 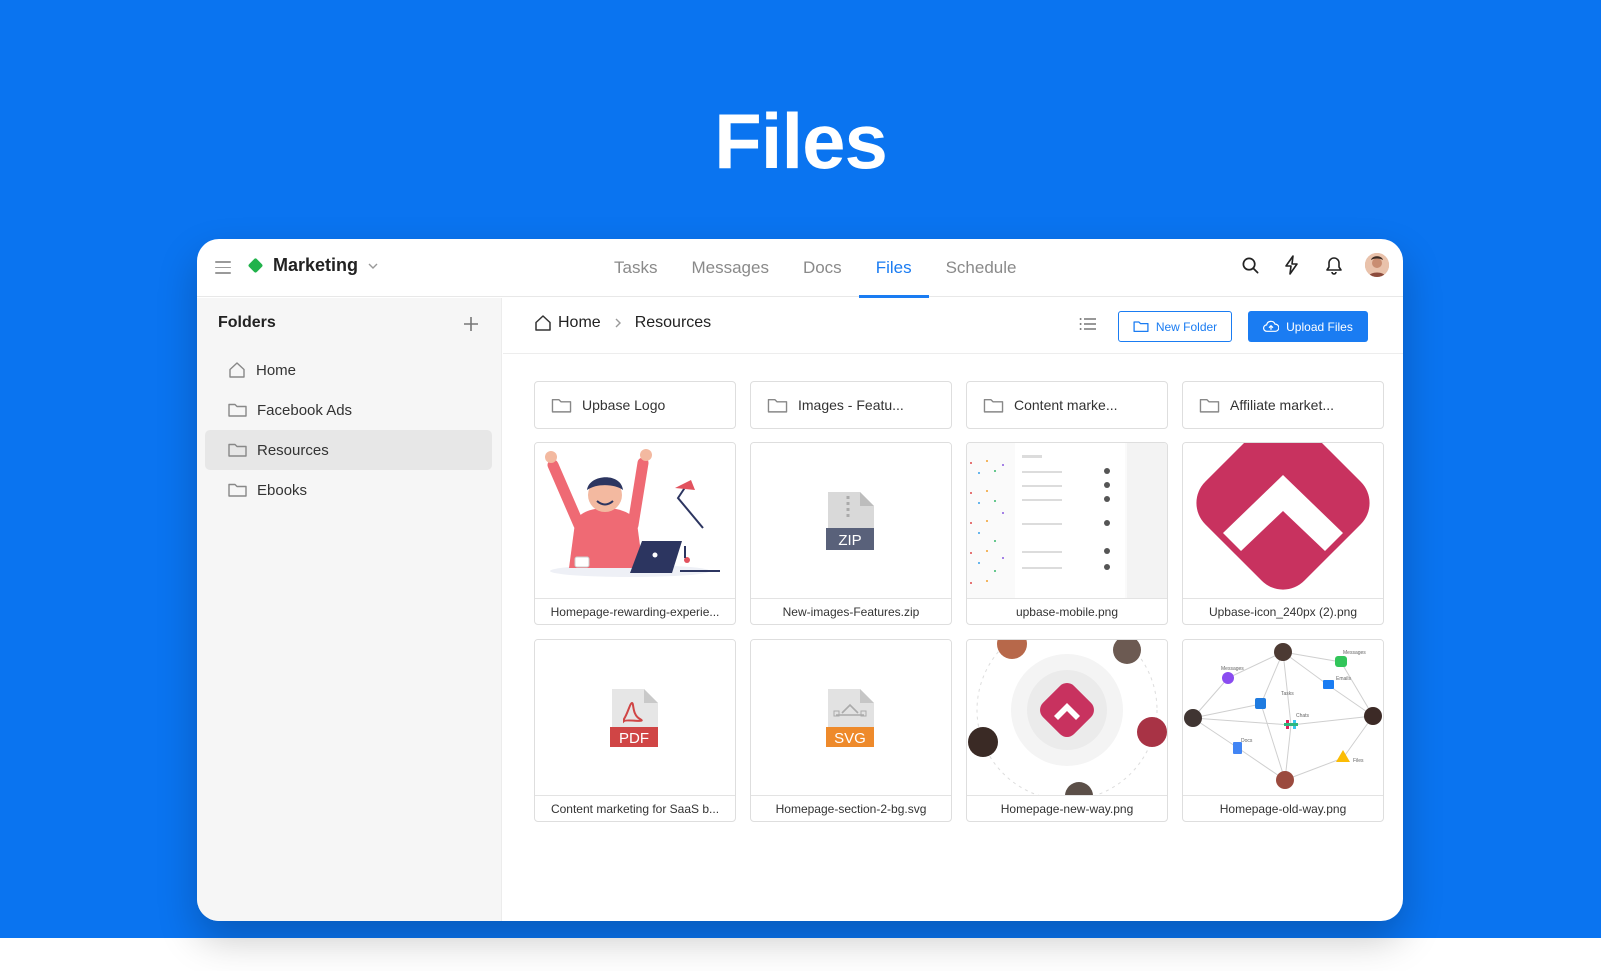 I want to click on file-card: ZIP New-images-Features.zip, so click(x=851, y=533).